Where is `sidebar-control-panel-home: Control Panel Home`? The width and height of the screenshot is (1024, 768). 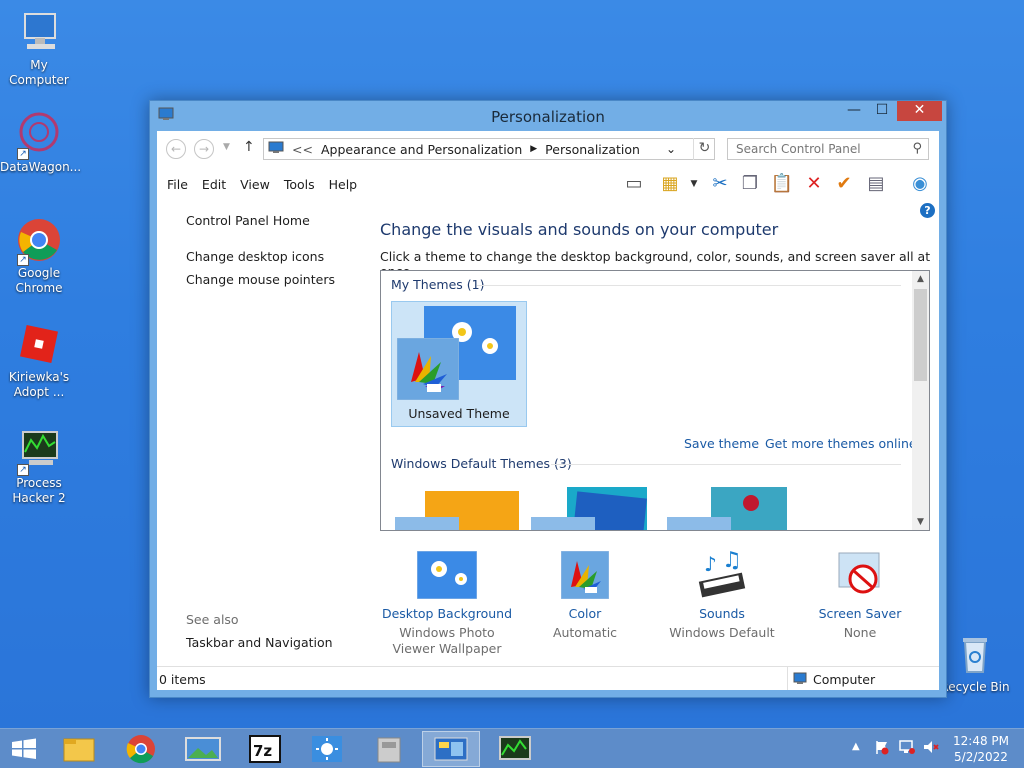 sidebar-control-panel-home: Control Panel Home is located at coordinates (248, 220).